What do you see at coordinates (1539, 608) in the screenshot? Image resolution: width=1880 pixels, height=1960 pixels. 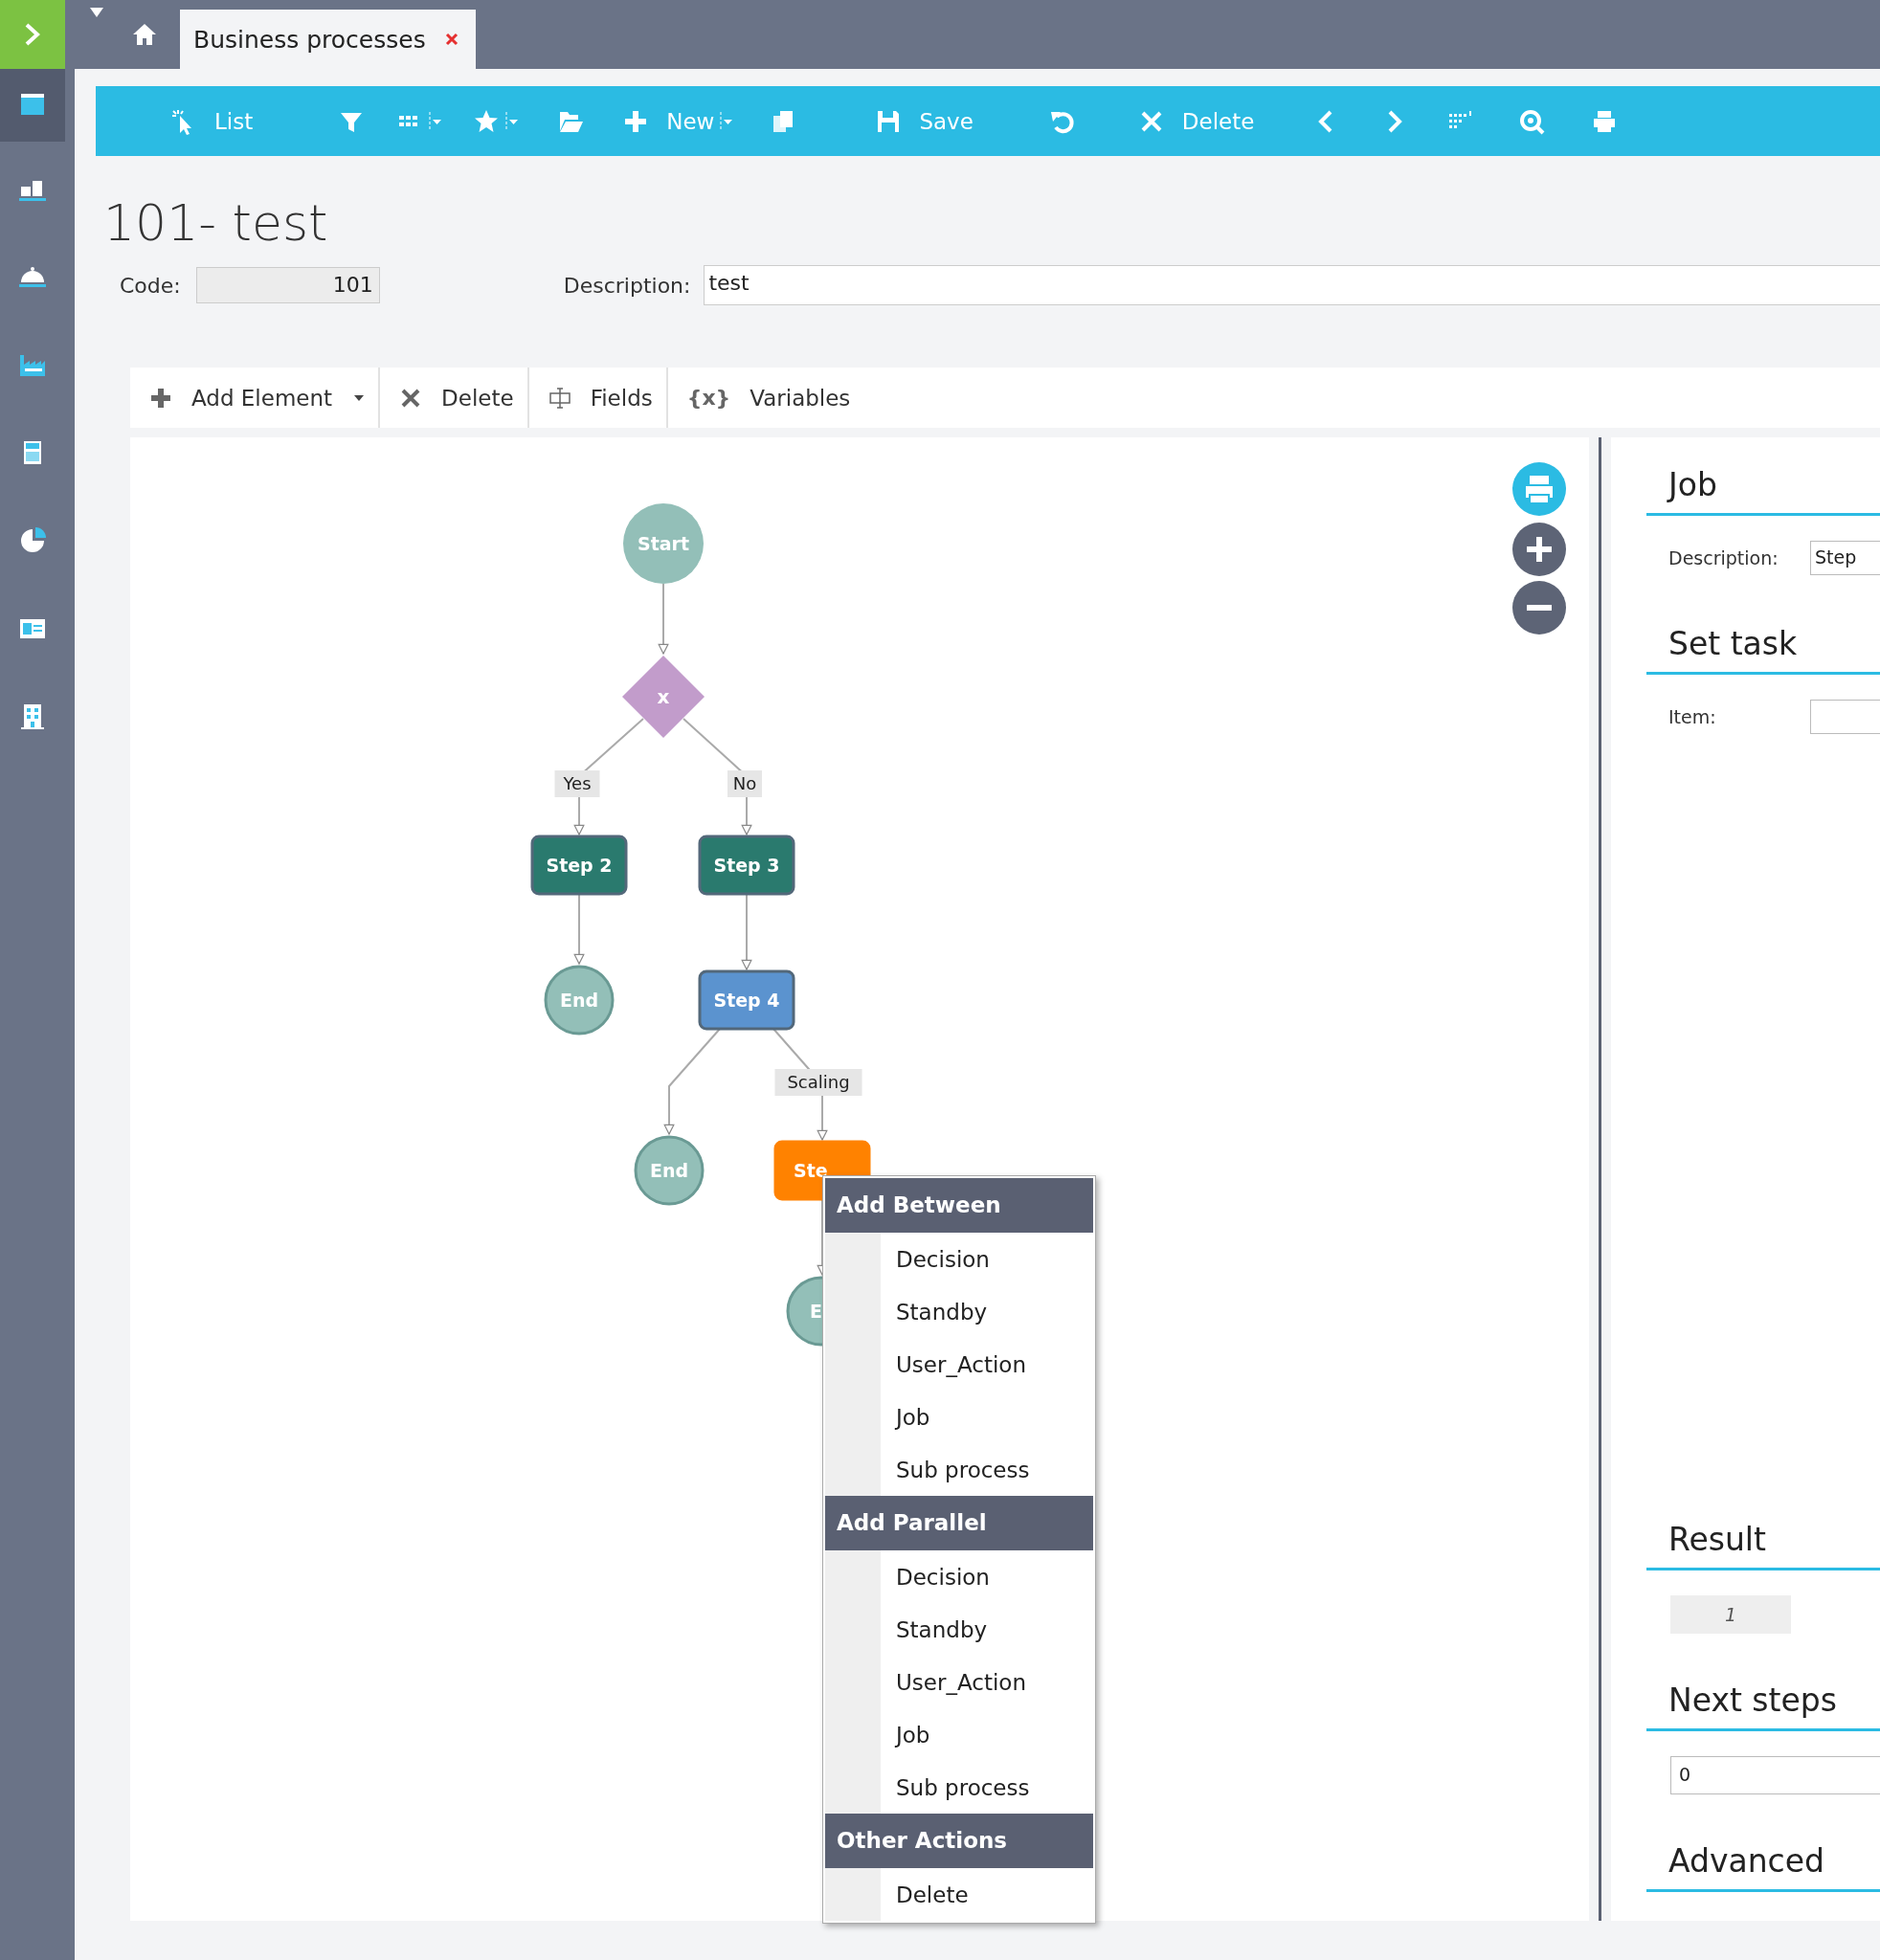 I see `zoom-out-button` at bounding box center [1539, 608].